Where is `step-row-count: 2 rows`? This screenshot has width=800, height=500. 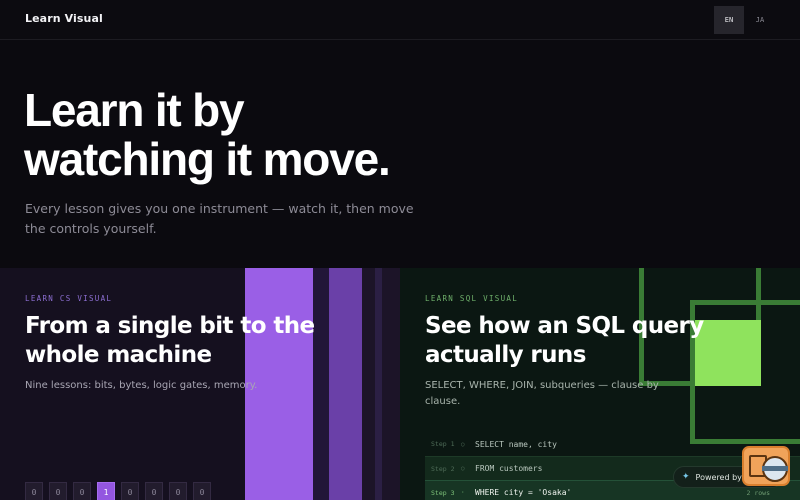 step-row-count: 2 rows is located at coordinates (758, 492).